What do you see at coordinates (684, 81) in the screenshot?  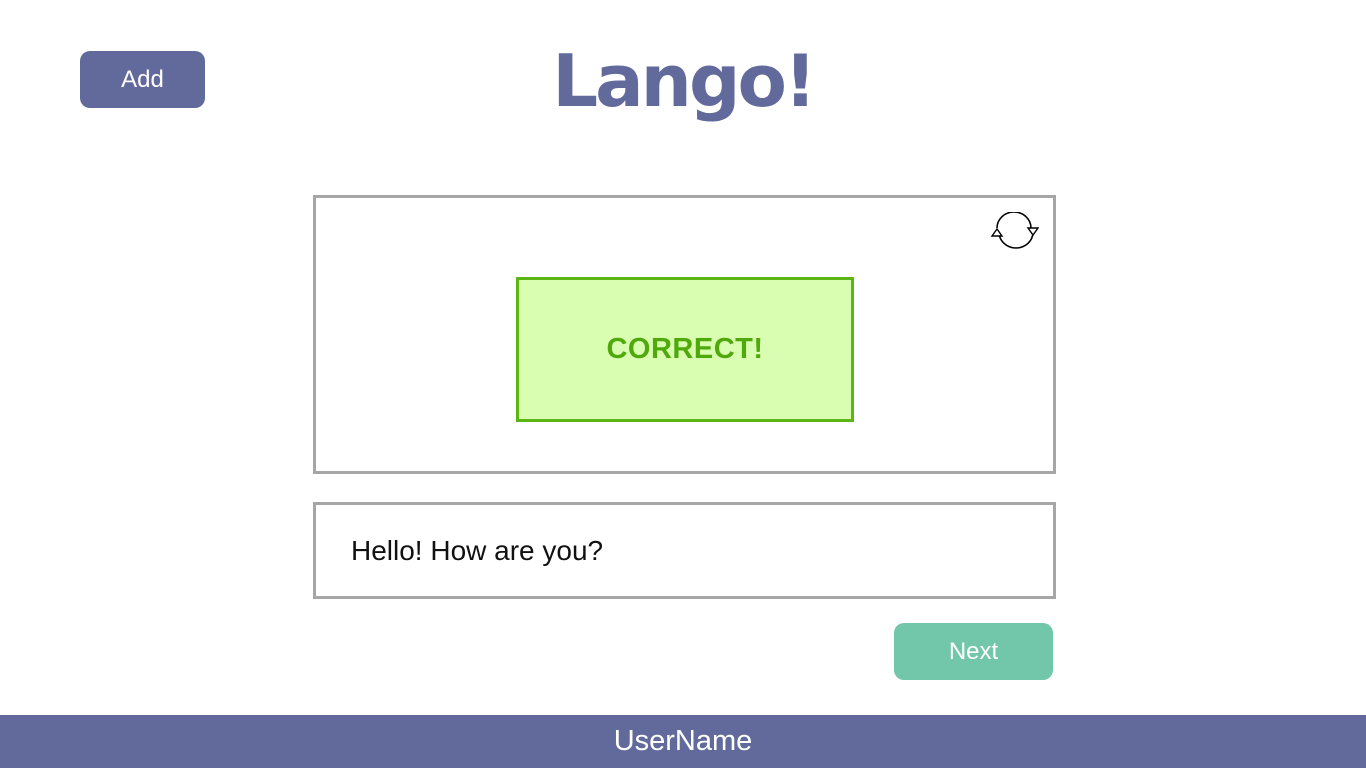 I see `app-title: Lango!` at bounding box center [684, 81].